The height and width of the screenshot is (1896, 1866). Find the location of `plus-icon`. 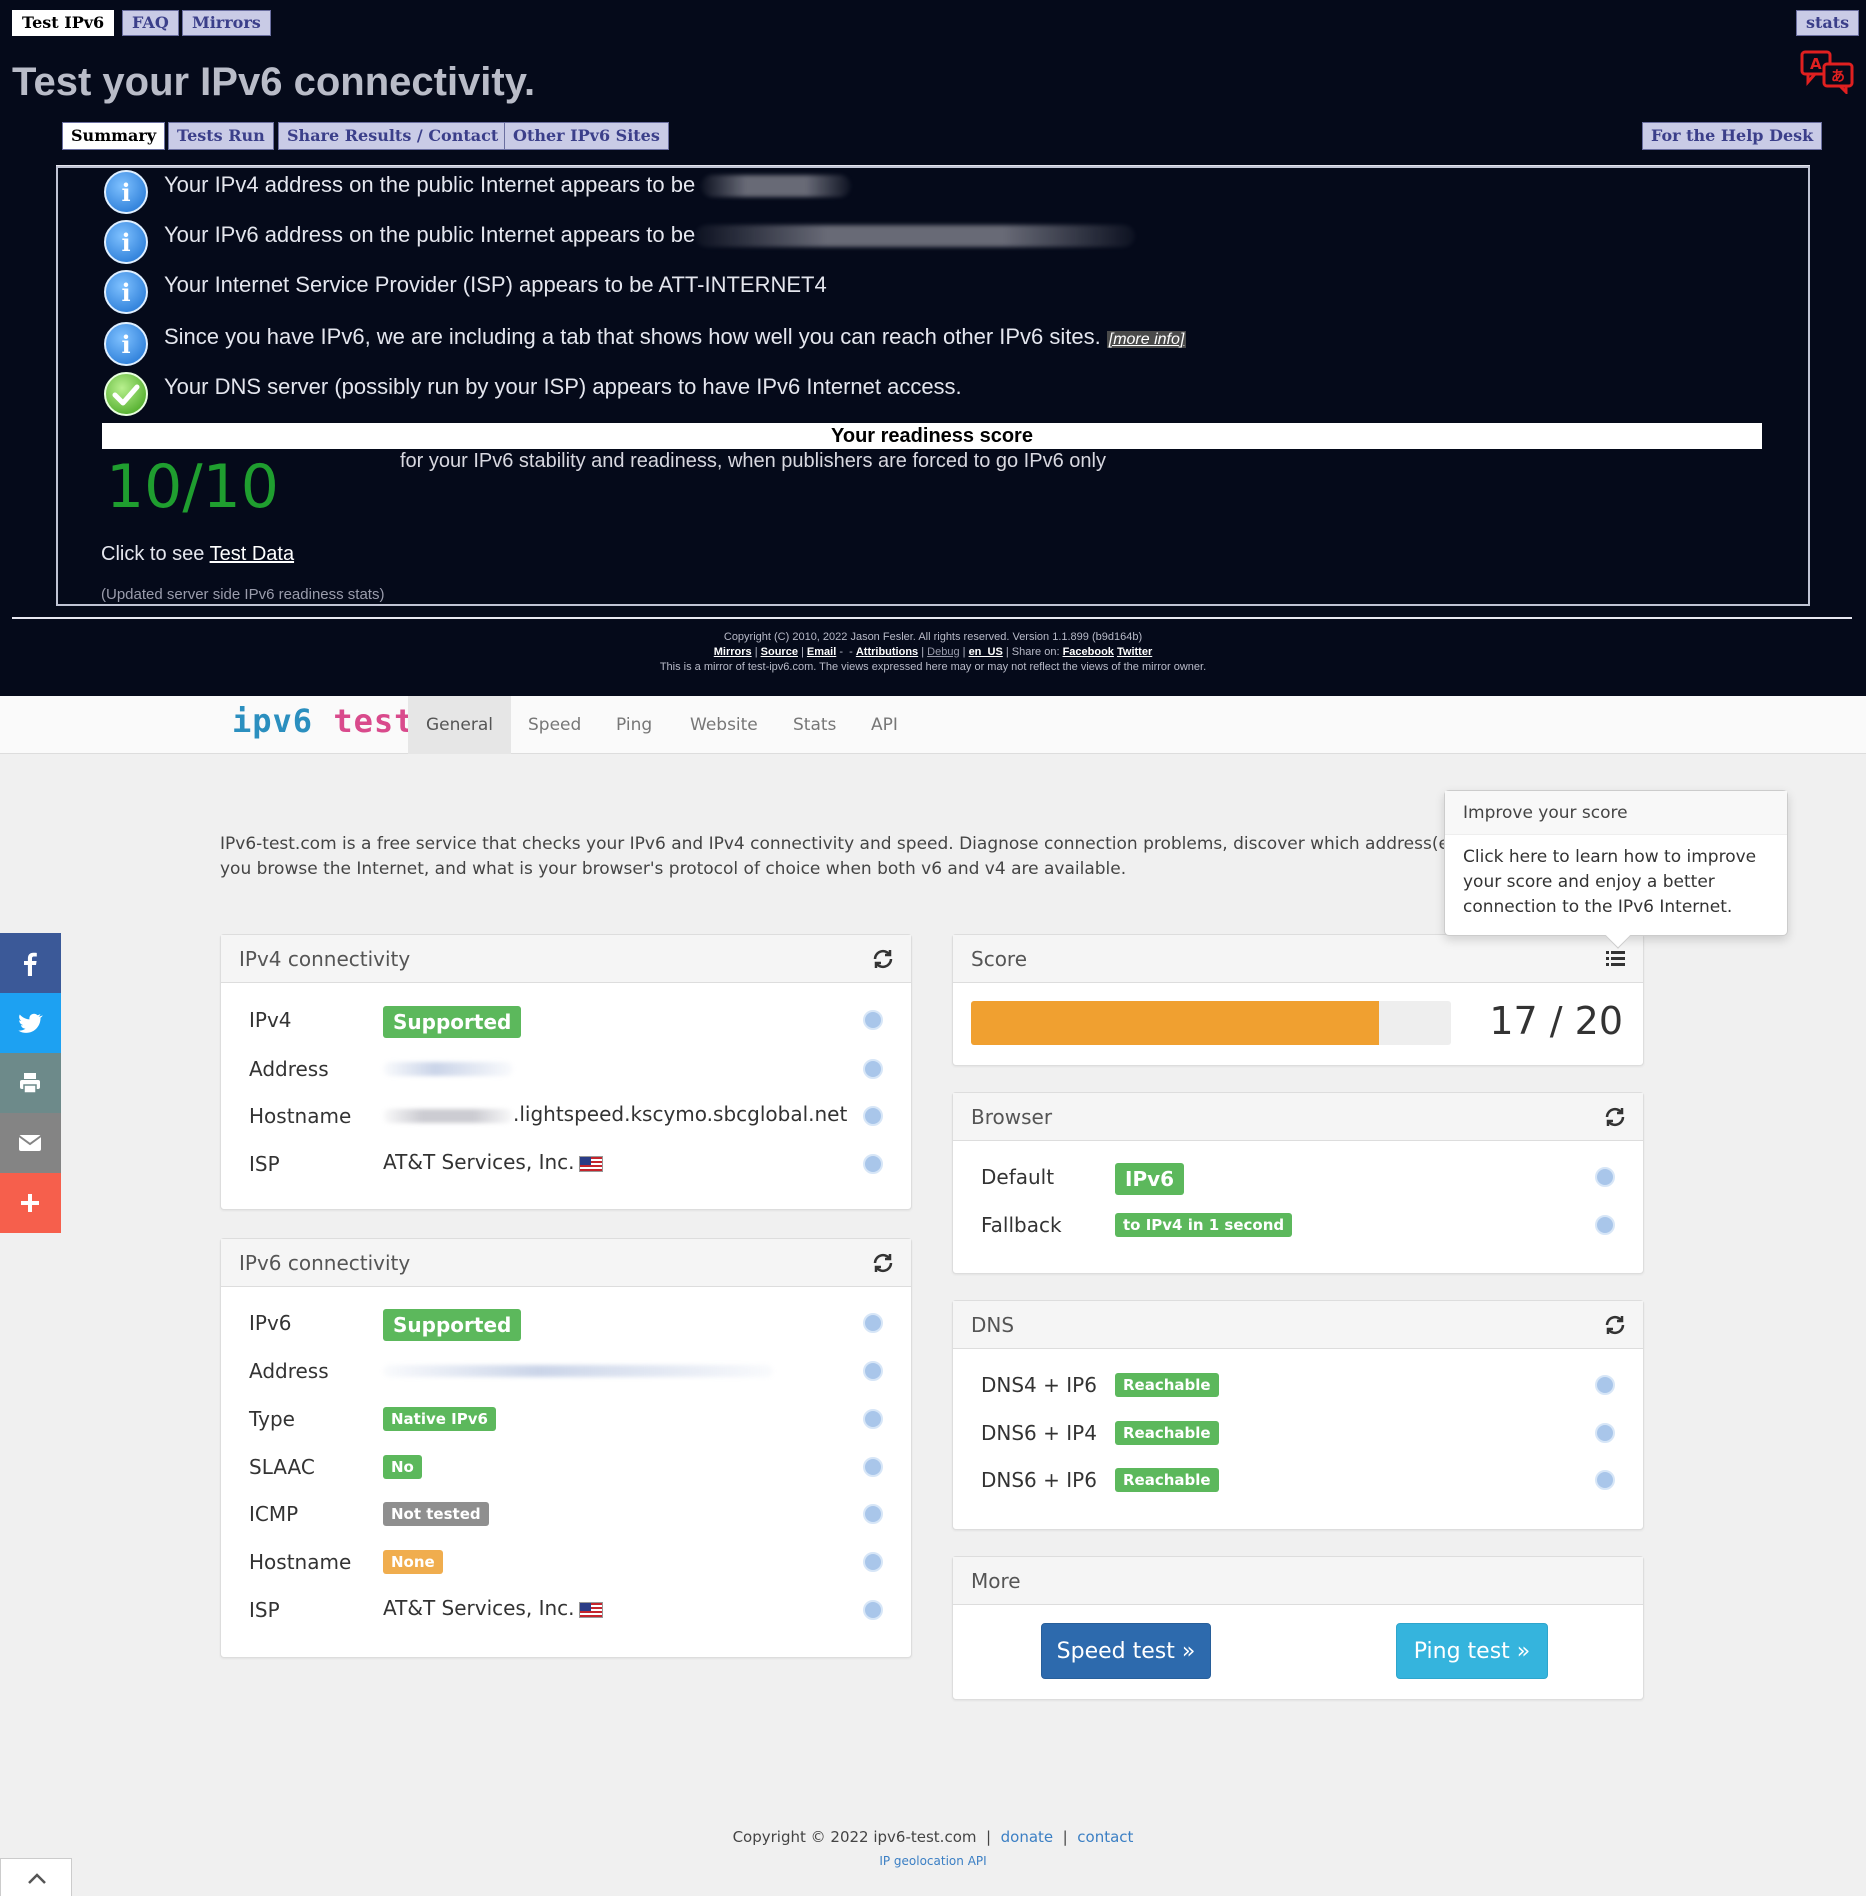

plus-icon is located at coordinates (30, 1203).